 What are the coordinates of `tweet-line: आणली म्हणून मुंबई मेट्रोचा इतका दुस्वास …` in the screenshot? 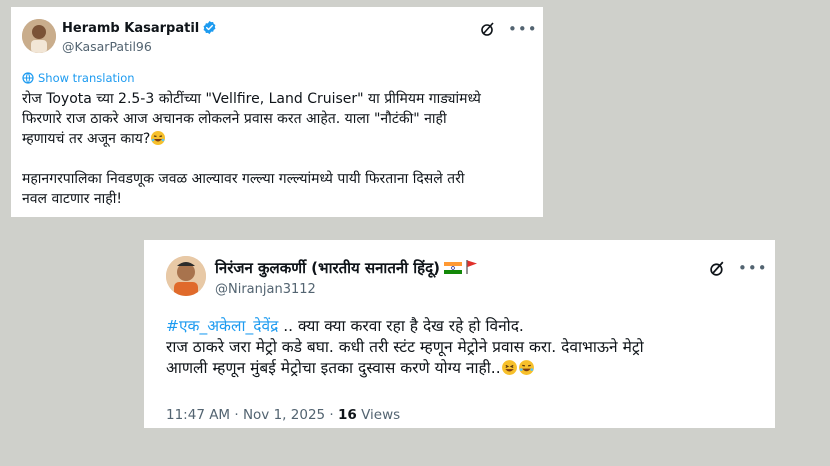 It's located at (405, 368).